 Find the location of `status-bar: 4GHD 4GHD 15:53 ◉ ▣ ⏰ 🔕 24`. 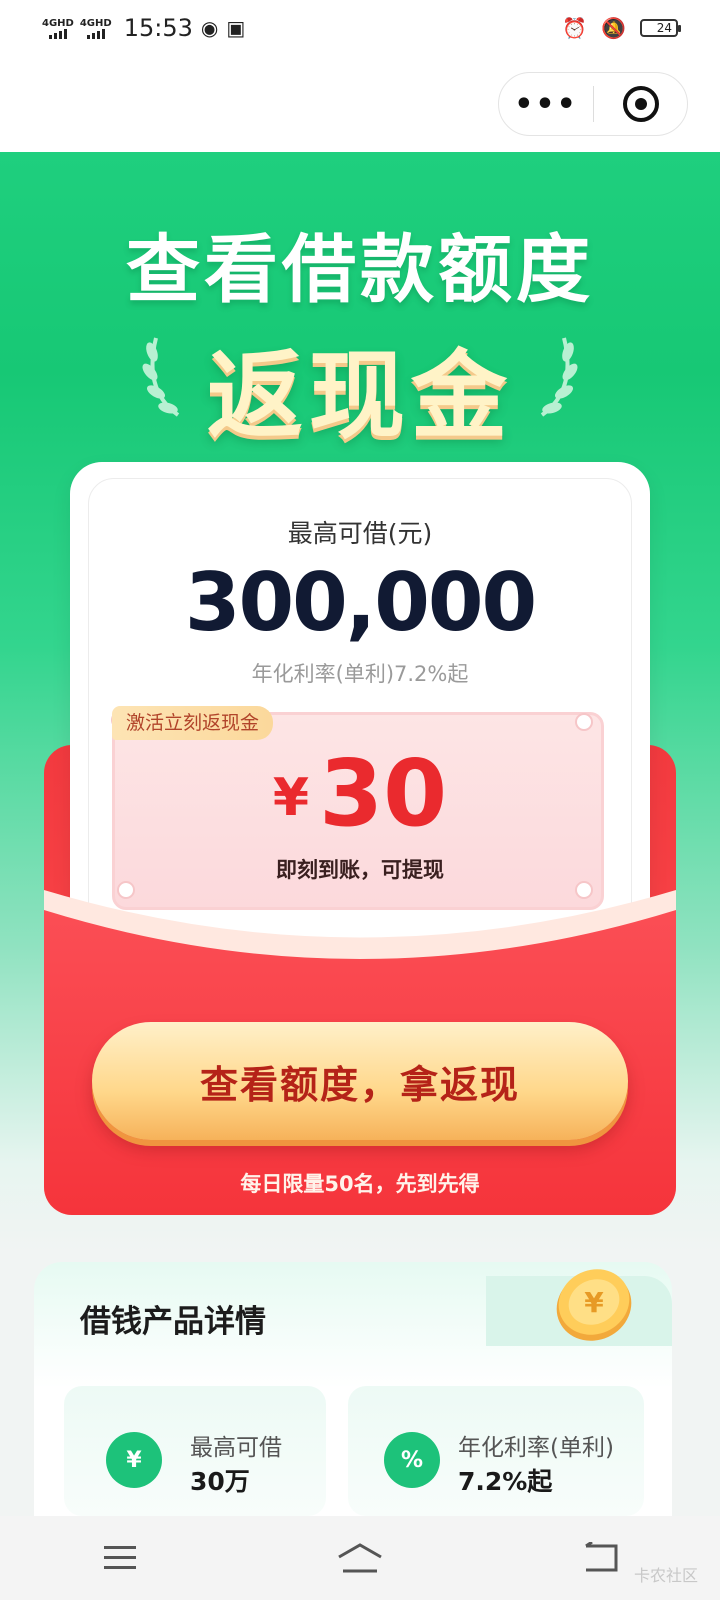

status-bar: 4GHD 4GHD 15:53 ◉ ▣ ⏰ 🔕 24 is located at coordinates (360, 28).